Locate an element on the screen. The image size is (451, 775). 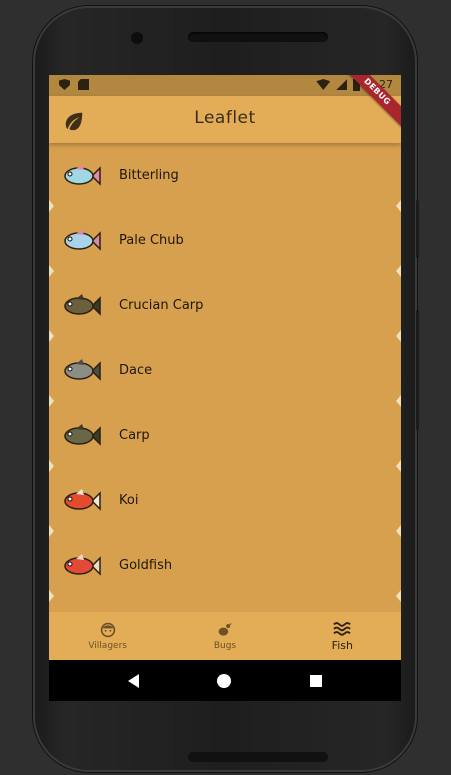
list-item: Crucian Carp is located at coordinates (225, 307).